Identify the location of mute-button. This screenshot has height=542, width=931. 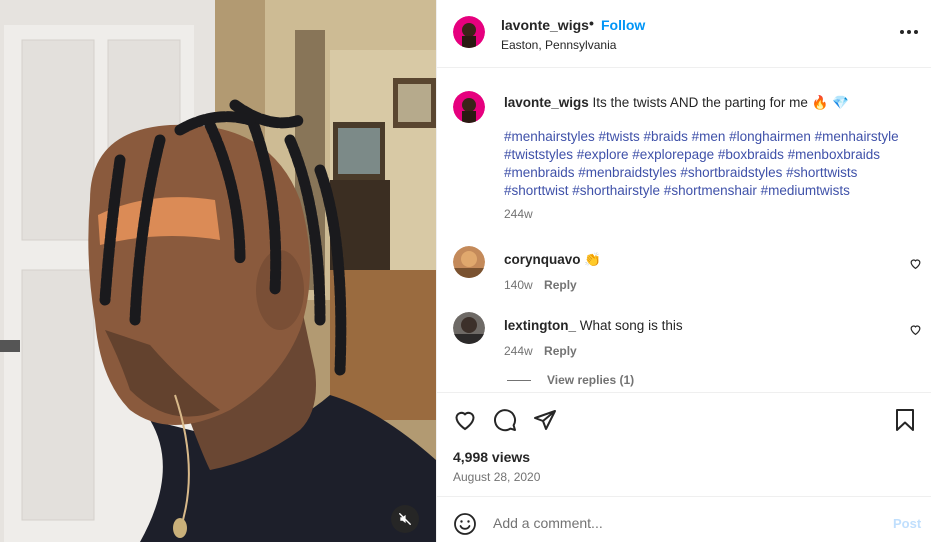
(405, 519).